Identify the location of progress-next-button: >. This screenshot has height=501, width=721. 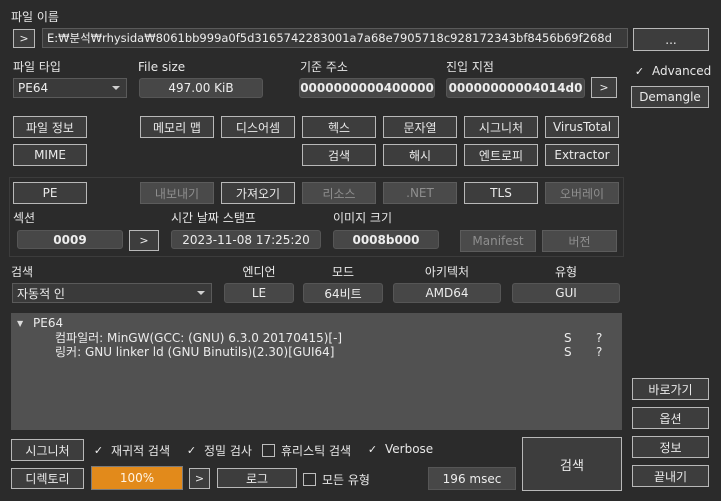
(199, 478).